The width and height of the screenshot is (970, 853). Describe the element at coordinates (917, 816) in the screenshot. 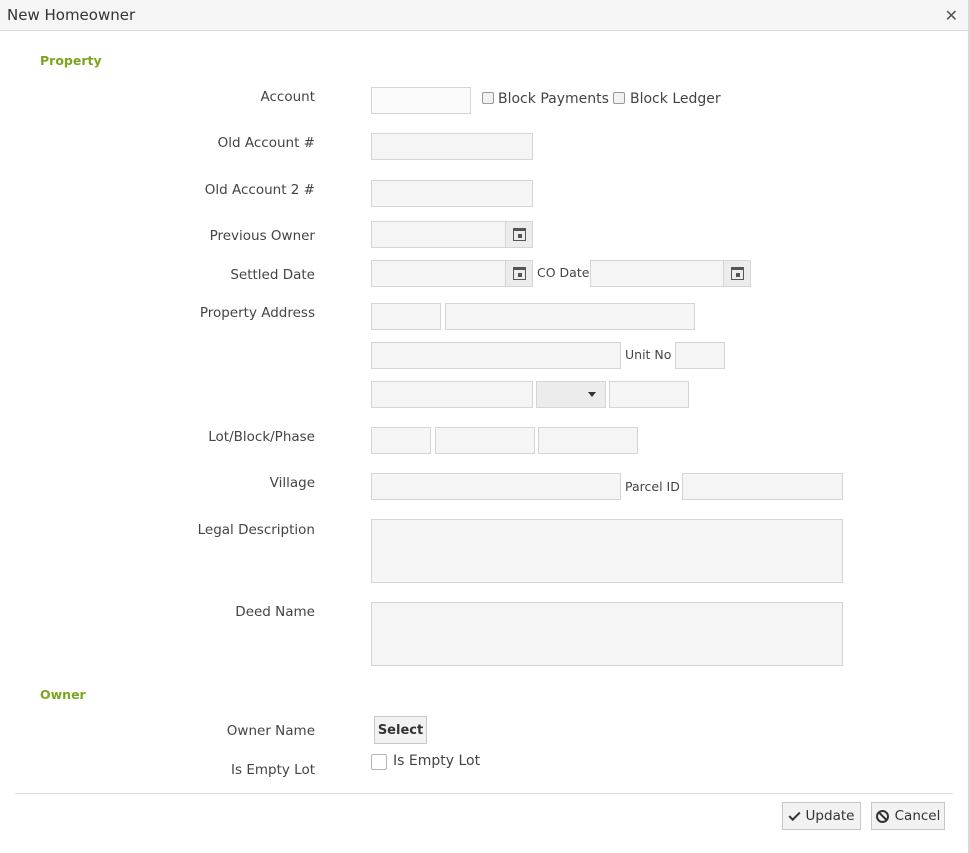

I see `cancel-button-label: Cancel` at that location.